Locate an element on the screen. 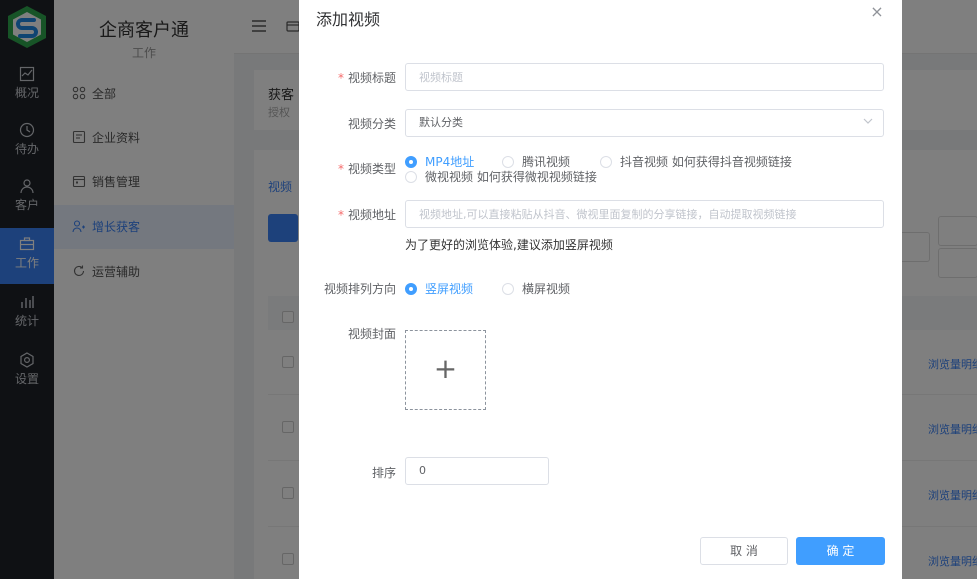 This screenshot has width=977, height=579. orientation-radio-landscape: 横屏视频 is located at coordinates (536, 288).